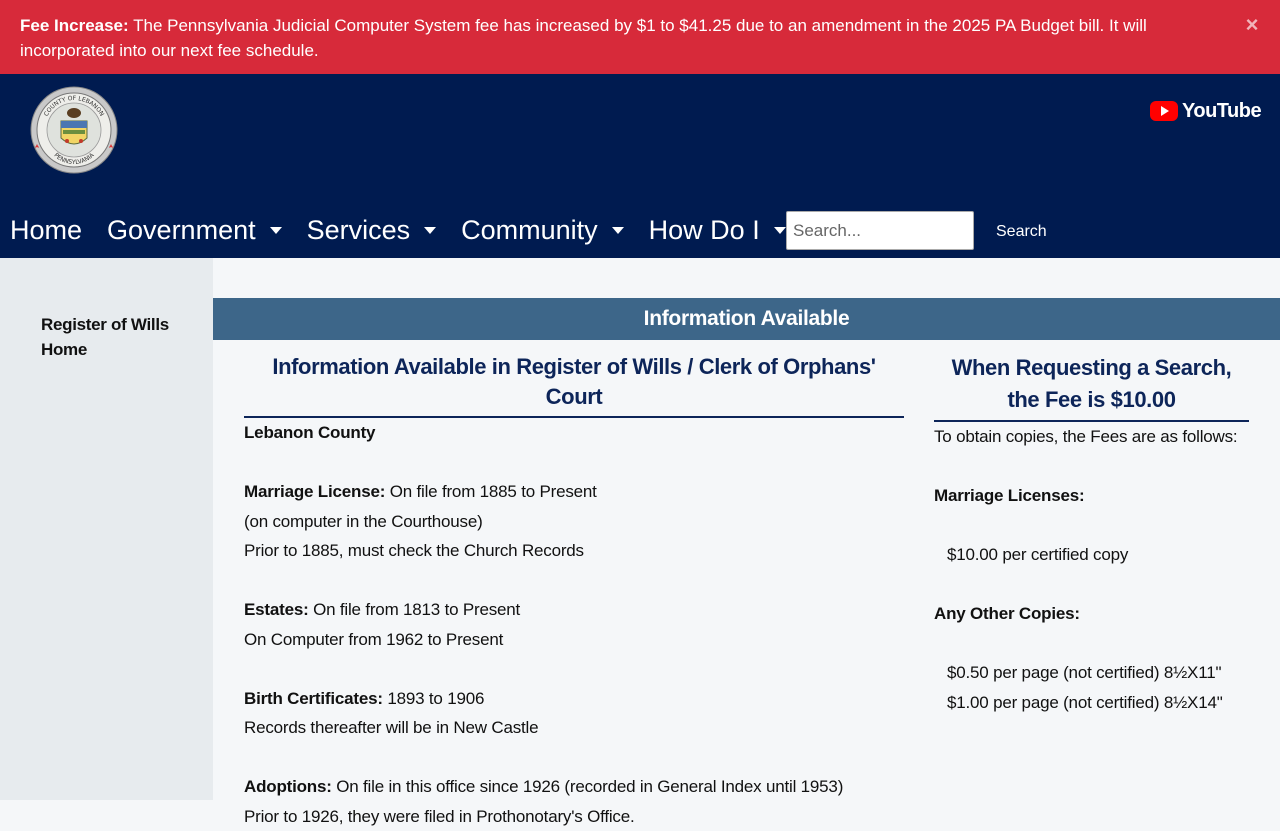 Image resolution: width=1280 pixels, height=831 pixels. What do you see at coordinates (529, 230) in the screenshot?
I see `nav-community-label: Community` at bounding box center [529, 230].